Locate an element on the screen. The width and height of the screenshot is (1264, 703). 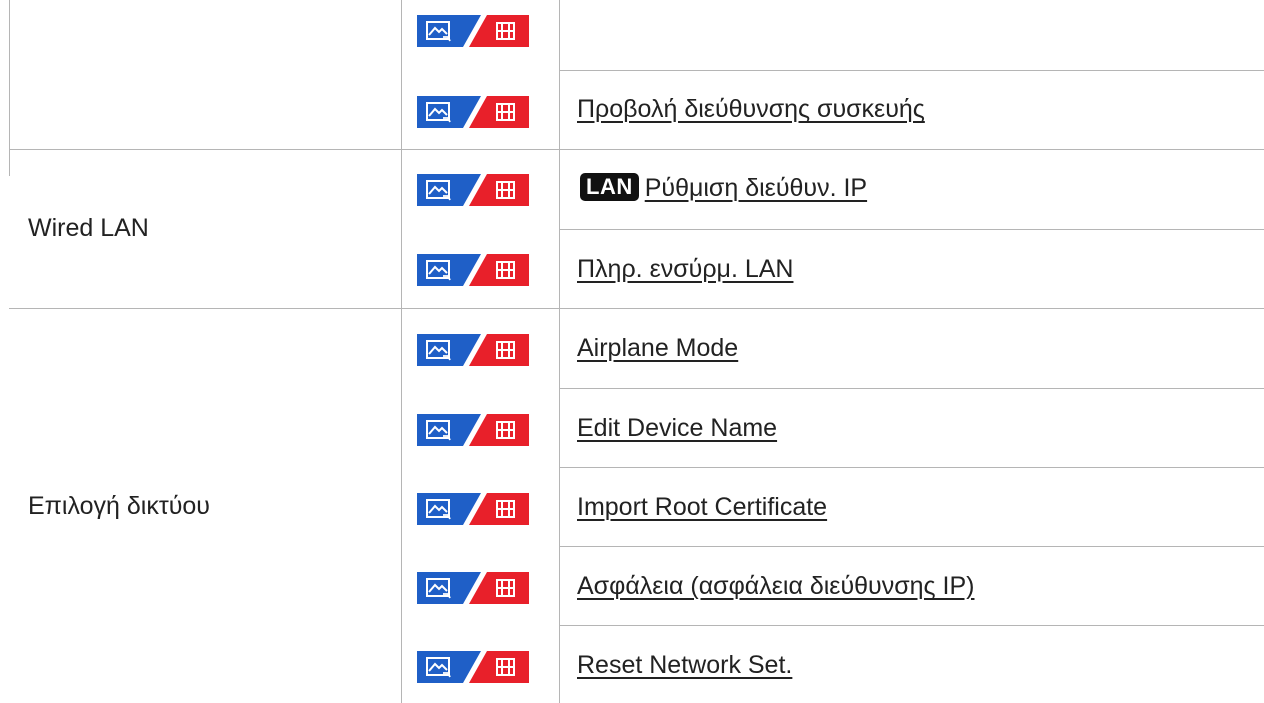
menu-row: Airplane Mode is located at coordinates (832, 348).